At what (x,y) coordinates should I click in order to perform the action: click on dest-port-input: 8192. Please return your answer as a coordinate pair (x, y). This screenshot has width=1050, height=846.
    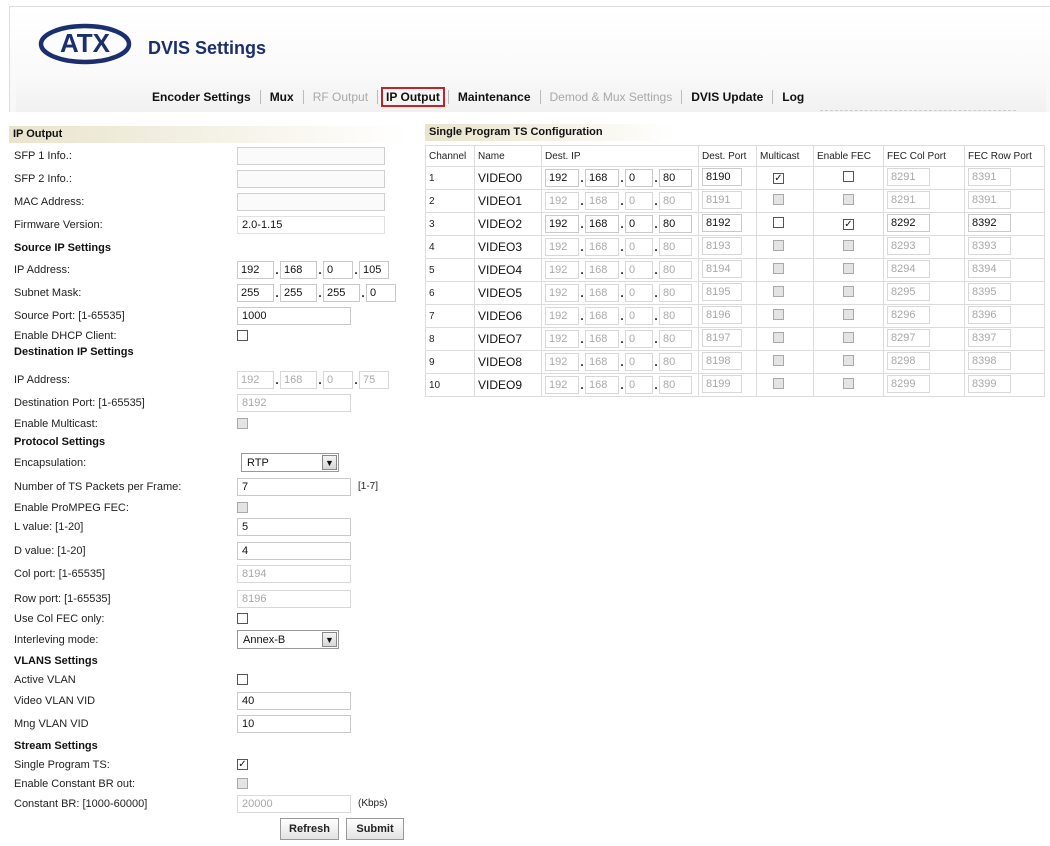
    Looking at the image, I should click on (722, 222).